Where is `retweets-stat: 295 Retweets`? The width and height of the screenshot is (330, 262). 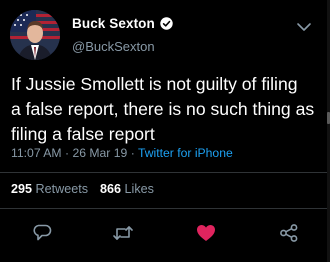 retweets-stat: 295 Retweets is located at coordinates (49, 189).